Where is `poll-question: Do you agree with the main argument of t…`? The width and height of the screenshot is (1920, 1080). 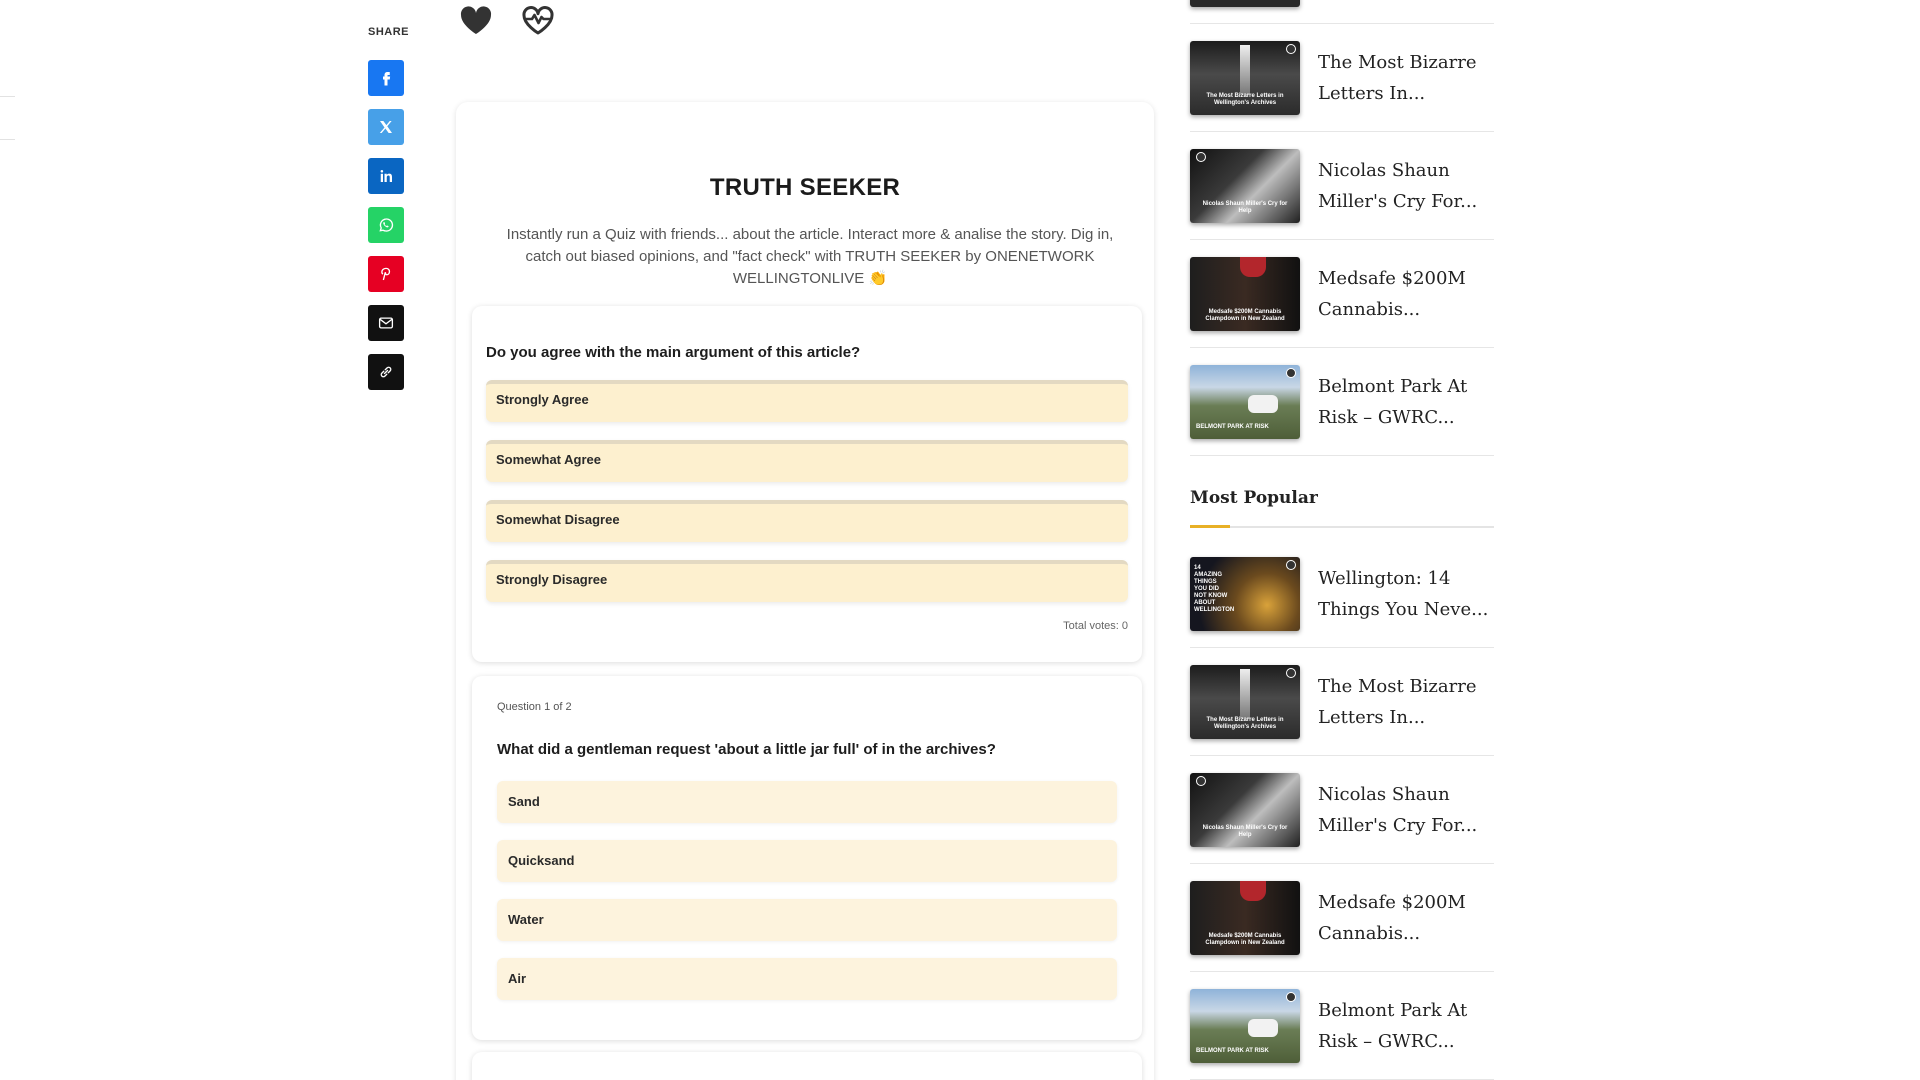 poll-question: Do you agree with the main argument of t… is located at coordinates (673, 352).